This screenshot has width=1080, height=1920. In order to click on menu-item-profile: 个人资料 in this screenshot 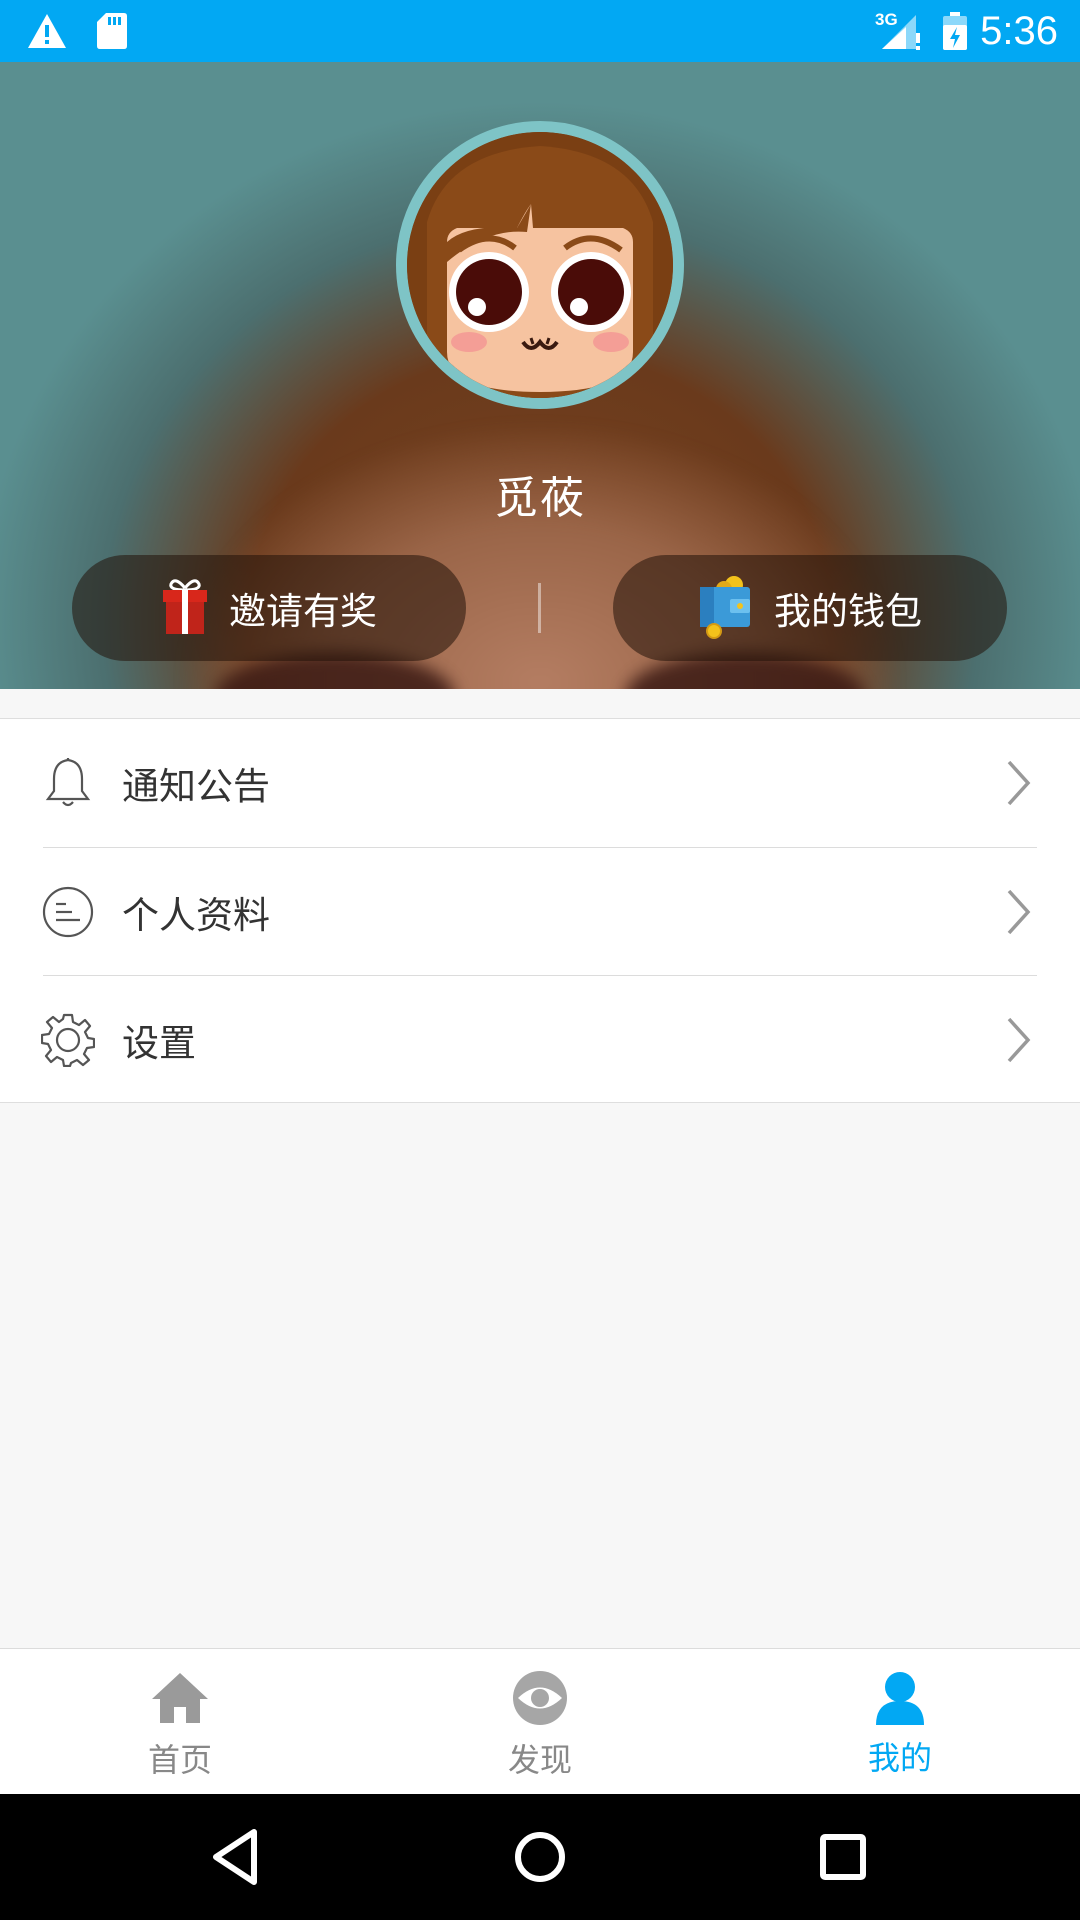, I will do `click(540, 912)`.